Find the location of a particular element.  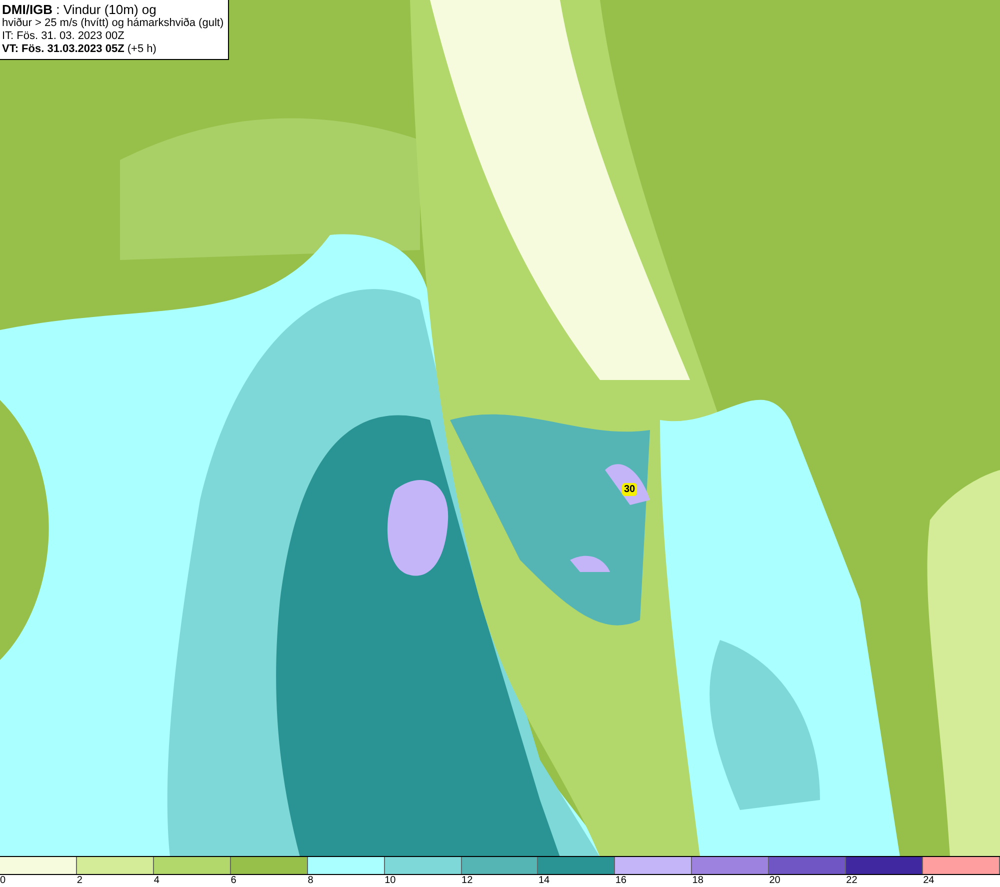

legend-label: 20 is located at coordinates (774, 880).